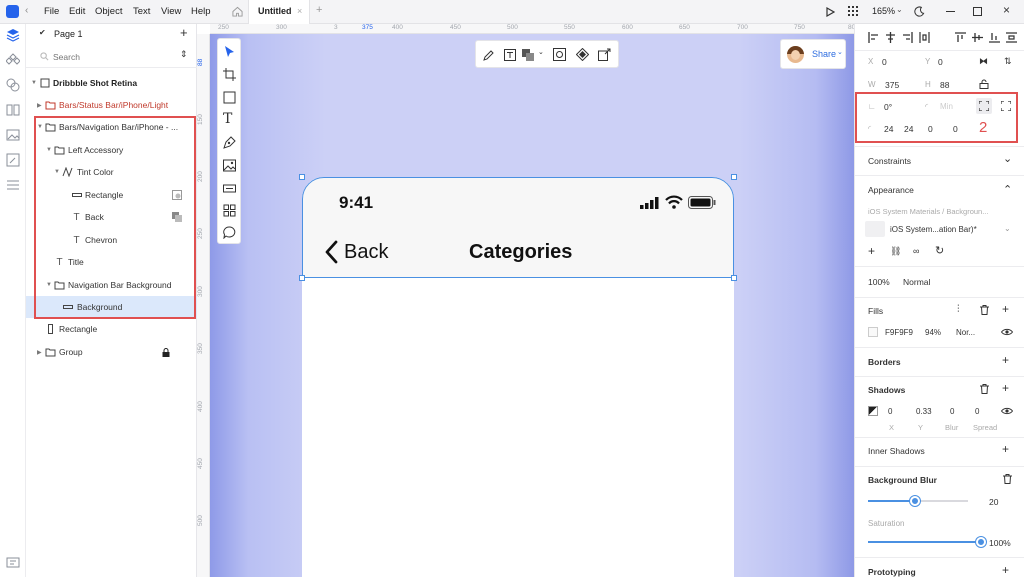 This screenshot has width=1024, height=577. What do you see at coordinates (1000, 543) in the screenshot?
I see `saturation-value: 100%` at bounding box center [1000, 543].